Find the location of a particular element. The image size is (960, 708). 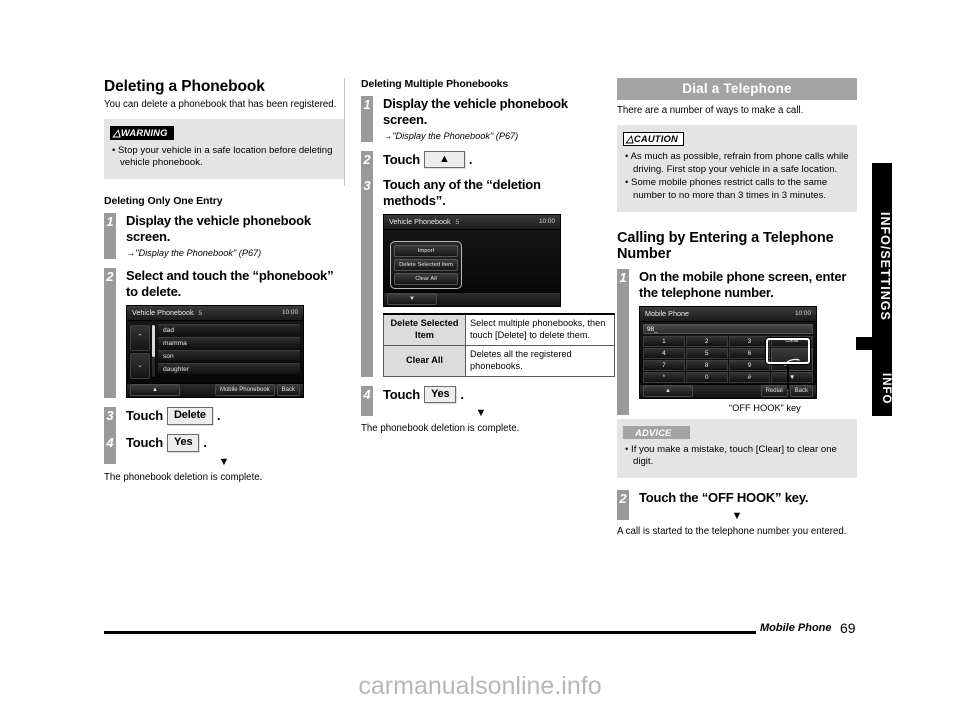

sidebar-tab-info-settings: INFO/SETTINGS is located at coordinates (882, 255).